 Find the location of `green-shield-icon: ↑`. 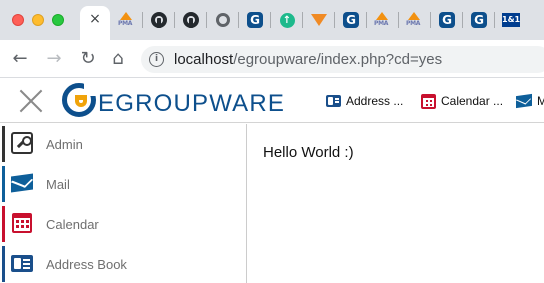

green-shield-icon: ↑ is located at coordinates (287, 20).